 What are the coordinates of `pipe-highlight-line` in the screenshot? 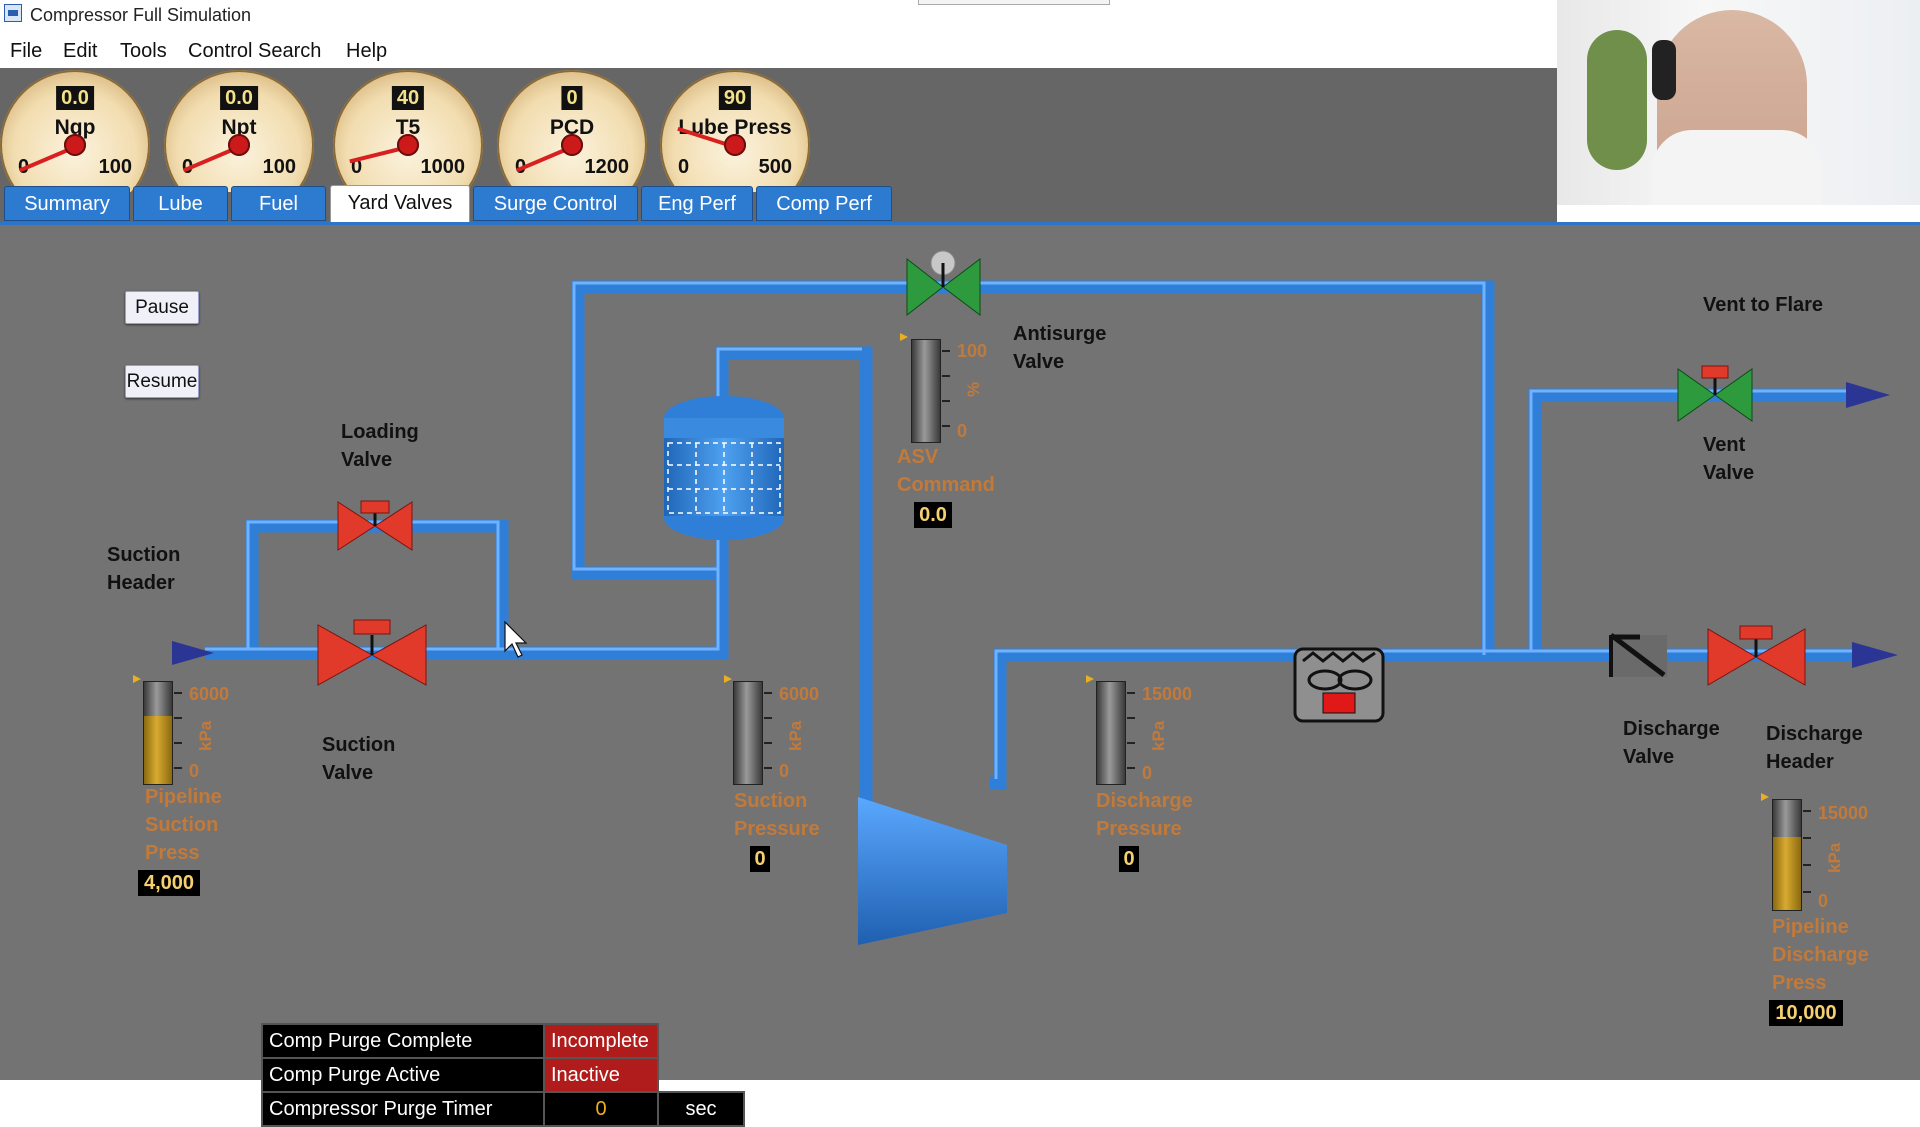 It's located at (1694, 520).